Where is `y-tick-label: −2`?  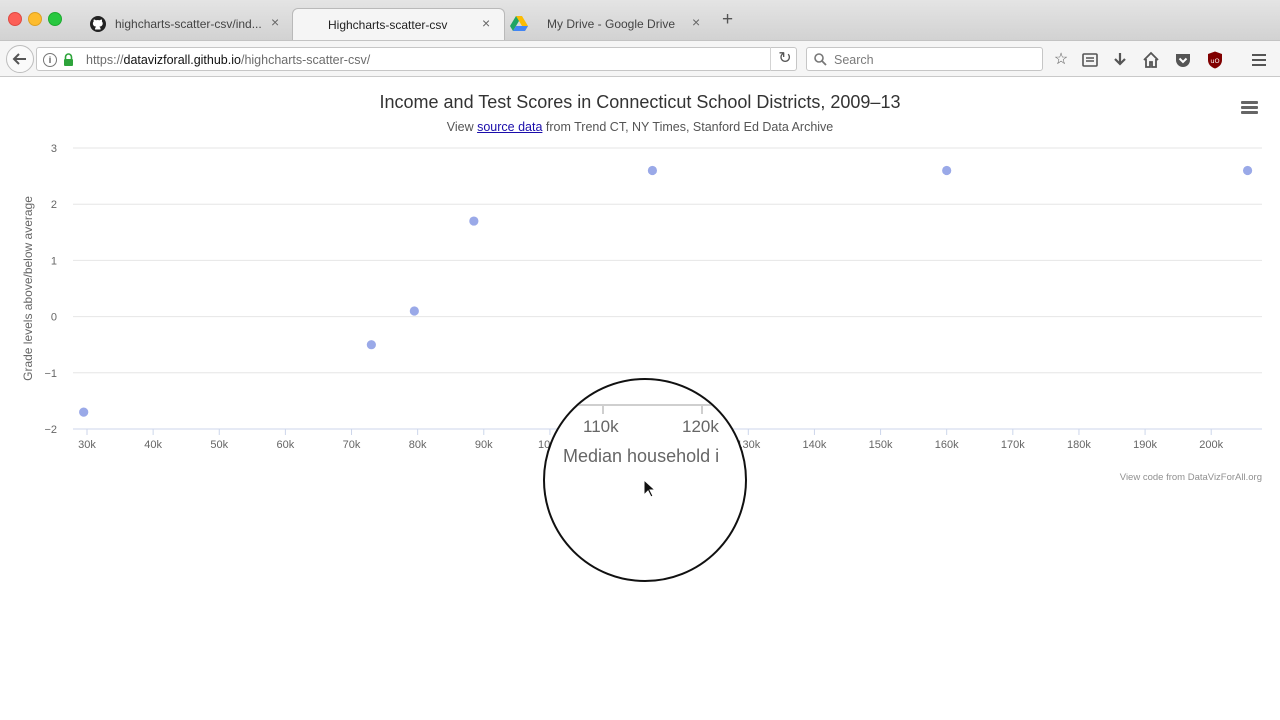
y-tick-label: −2 is located at coordinates (50, 430).